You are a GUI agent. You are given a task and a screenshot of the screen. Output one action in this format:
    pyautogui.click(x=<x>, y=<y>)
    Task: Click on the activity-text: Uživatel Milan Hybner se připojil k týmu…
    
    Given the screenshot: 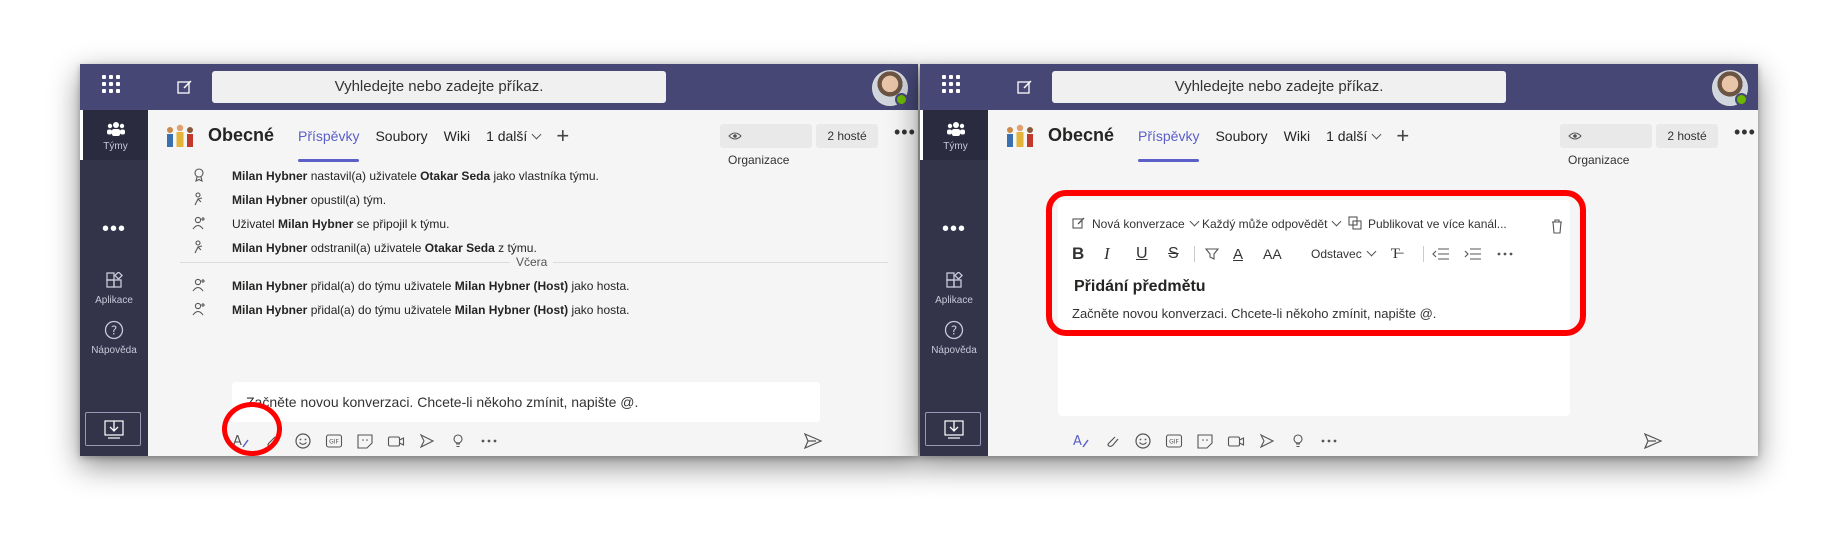 What is the action you would take?
    pyautogui.click(x=341, y=224)
    